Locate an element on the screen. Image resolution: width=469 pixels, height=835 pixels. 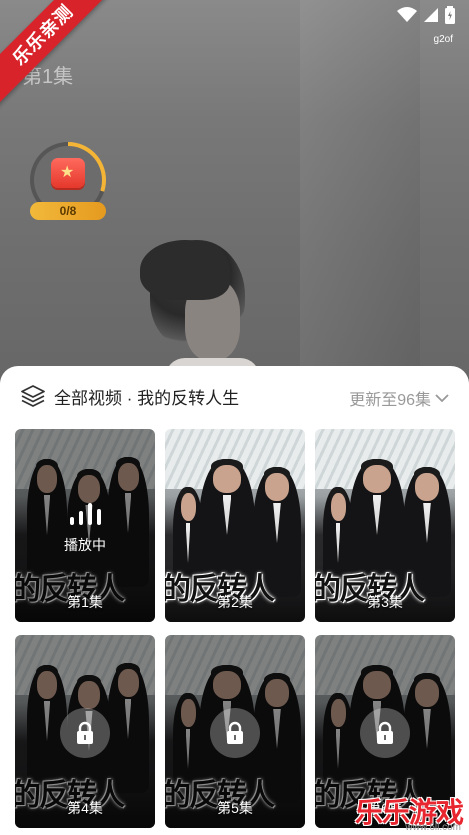
background-door is located at coordinates (360, 200).